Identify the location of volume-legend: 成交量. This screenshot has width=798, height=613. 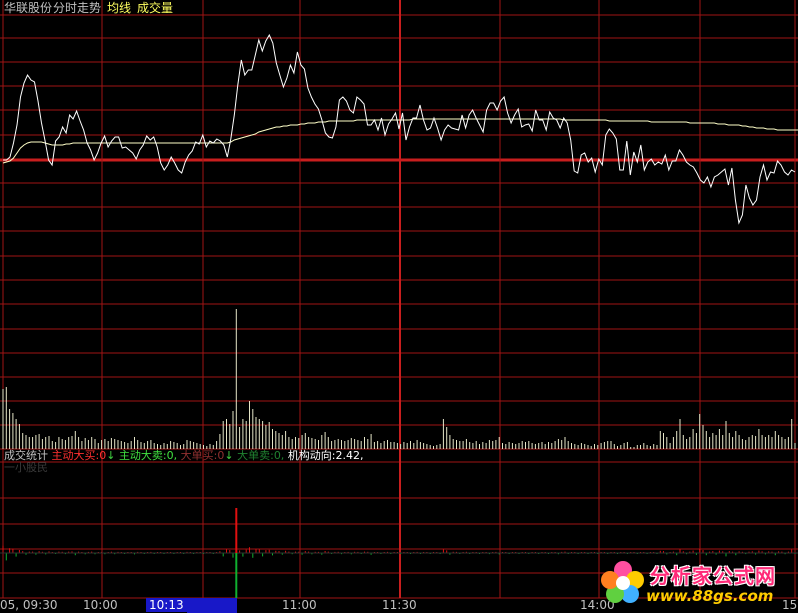
(155, 8).